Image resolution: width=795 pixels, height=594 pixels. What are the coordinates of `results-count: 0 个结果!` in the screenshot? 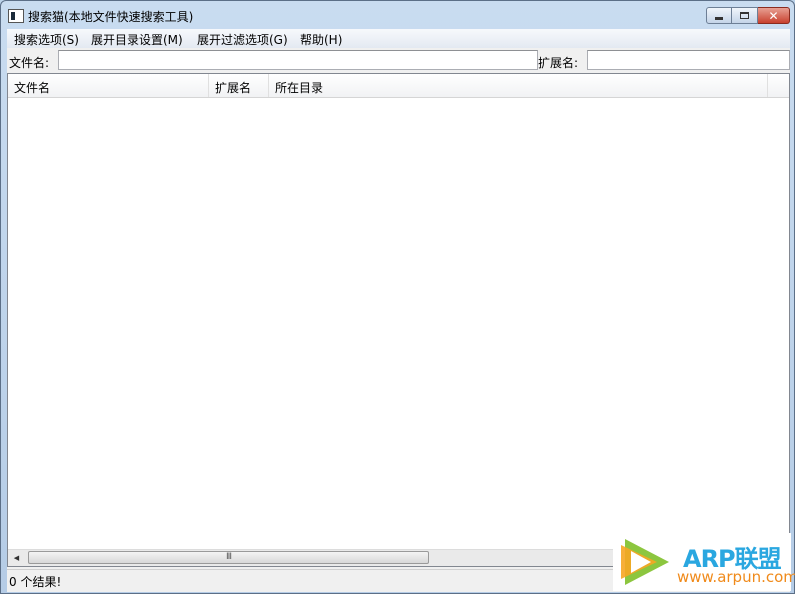 It's located at (35, 582).